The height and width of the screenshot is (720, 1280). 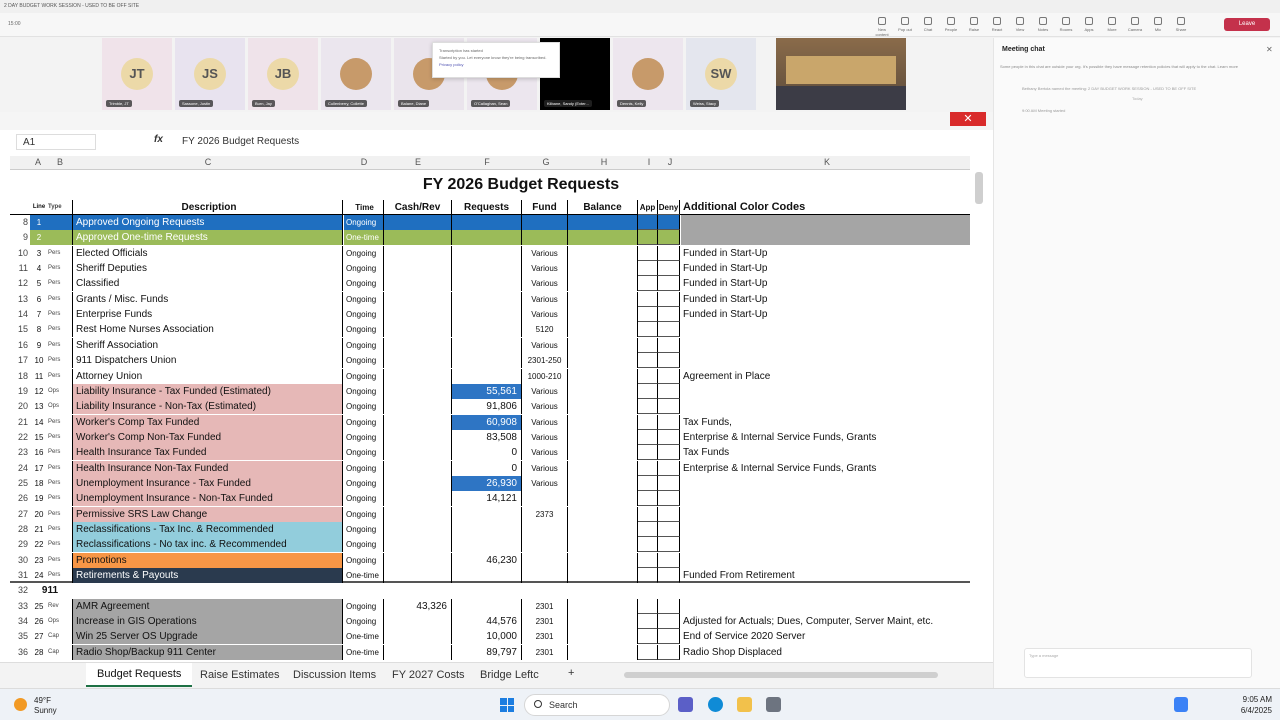 I want to click on fund-cell: 2373, so click(x=545, y=514).